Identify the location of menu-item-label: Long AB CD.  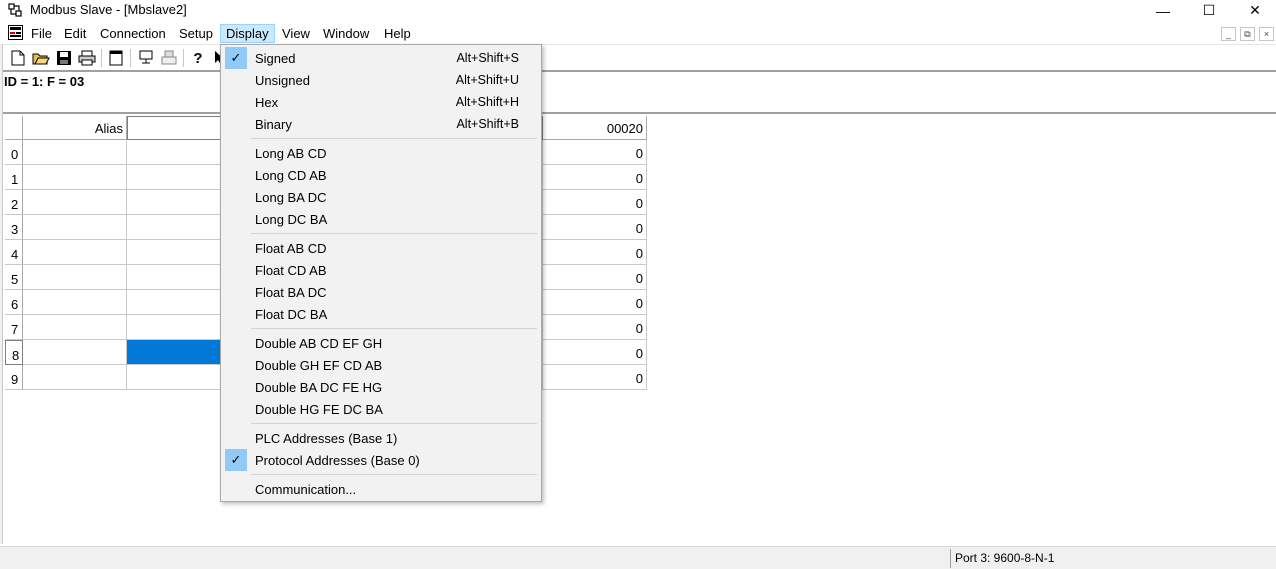
(291, 153).